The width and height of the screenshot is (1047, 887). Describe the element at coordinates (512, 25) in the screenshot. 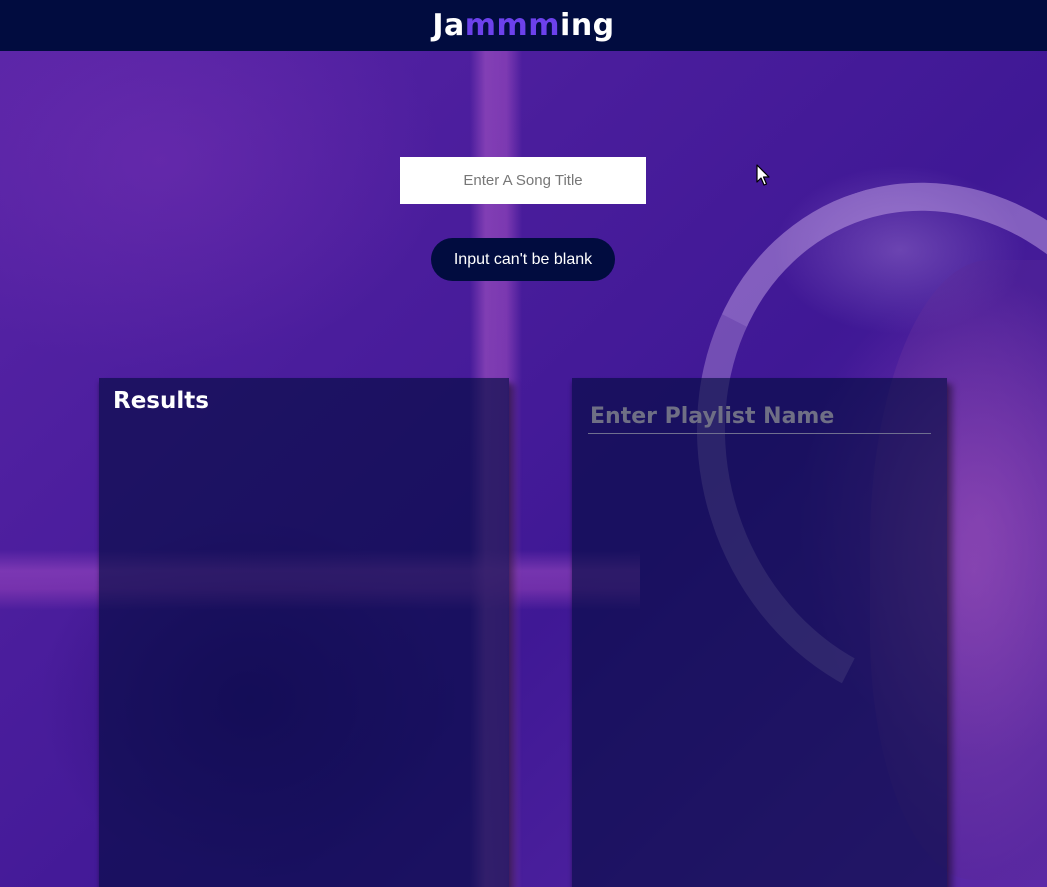

I see `brand-accent: mmm` at that location.